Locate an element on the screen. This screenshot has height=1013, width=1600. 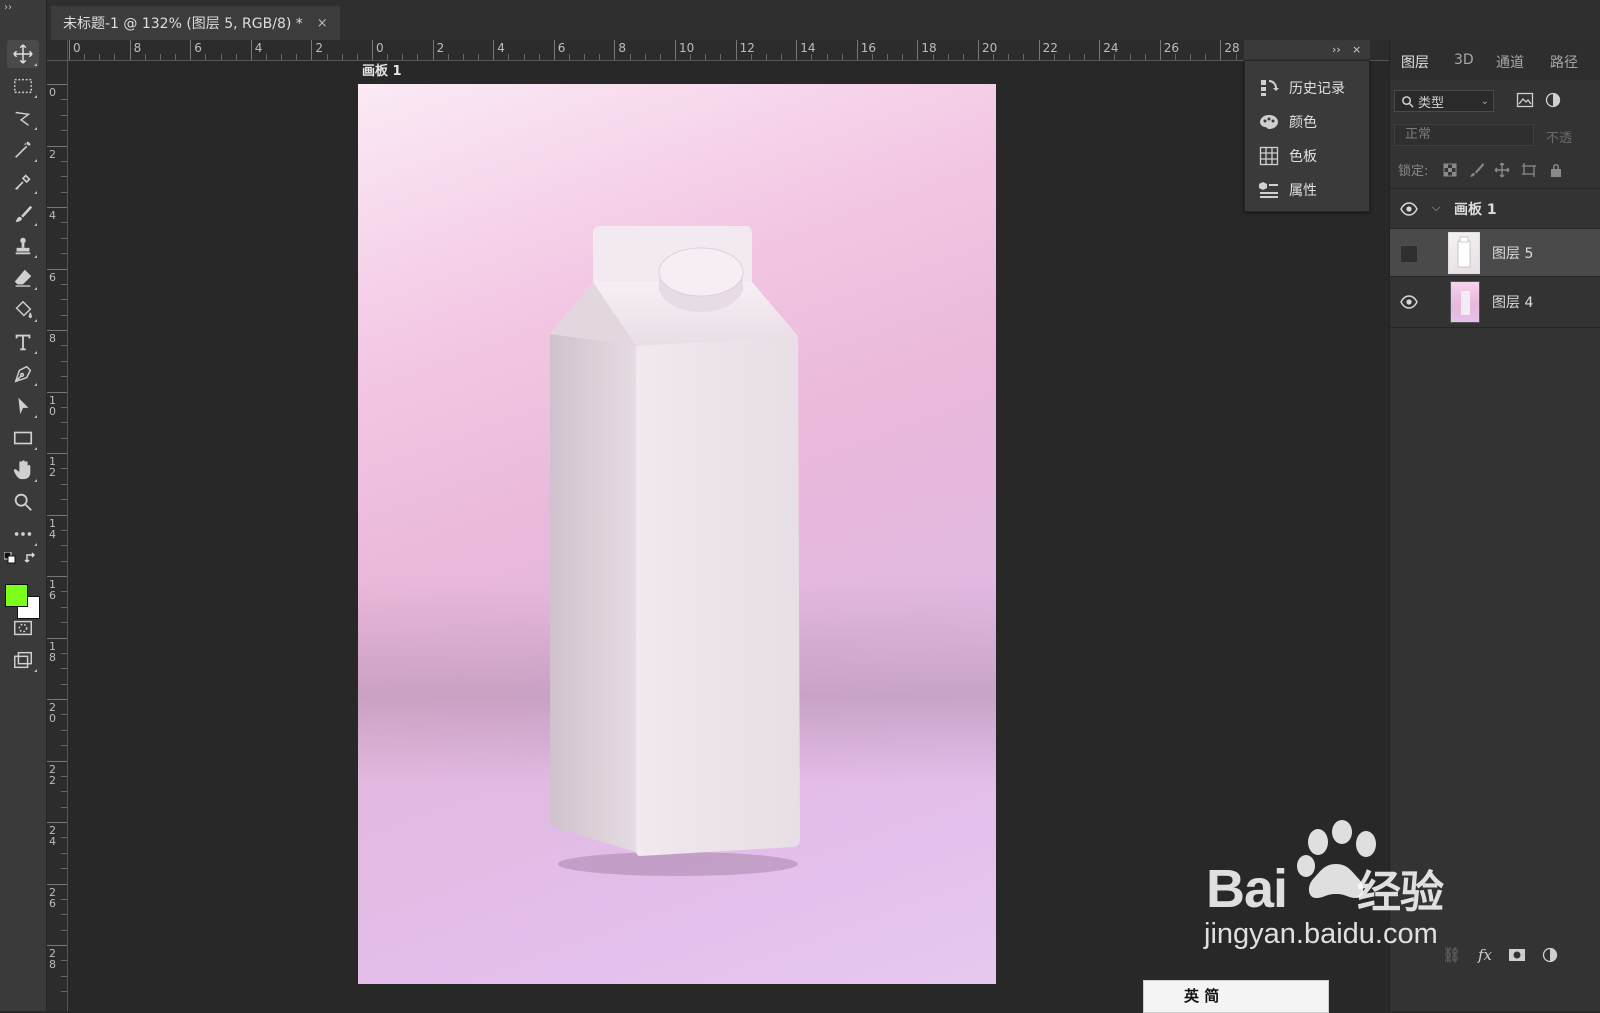
baidu-paw-logo is located at coordinates (1336, 859).